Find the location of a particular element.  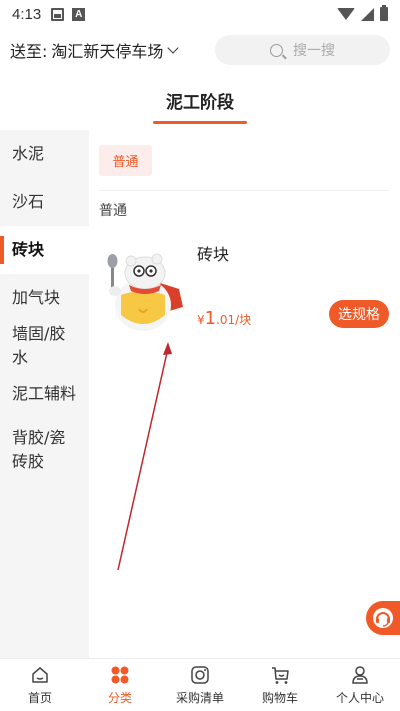

delivery-location: 淘汇新天停车场 is located at coordinates (107, 51).